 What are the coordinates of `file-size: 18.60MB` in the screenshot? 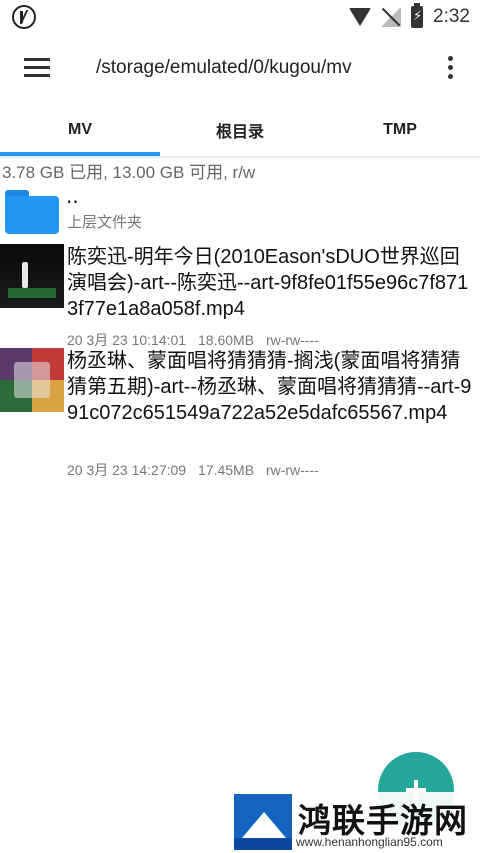 It's located at (226, 340).